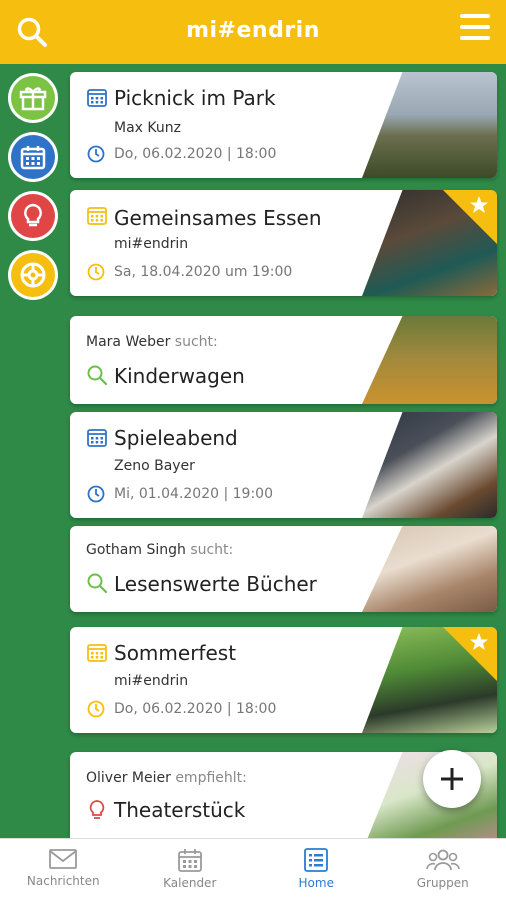 This screenshot has width=506, height=900. What do you see at coordinates (283, 360) in the screenshot?
I see `search-card-kinderwagen: Mara Weber sucht: Kinderwagen` at bounding box center [283, 360].